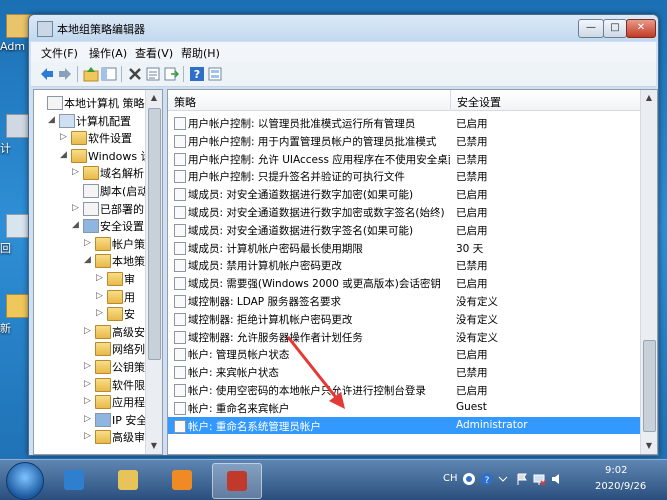 The width and height of the screenshot is (667, 500). I want to click on explorer-icon, so click(128, 480).